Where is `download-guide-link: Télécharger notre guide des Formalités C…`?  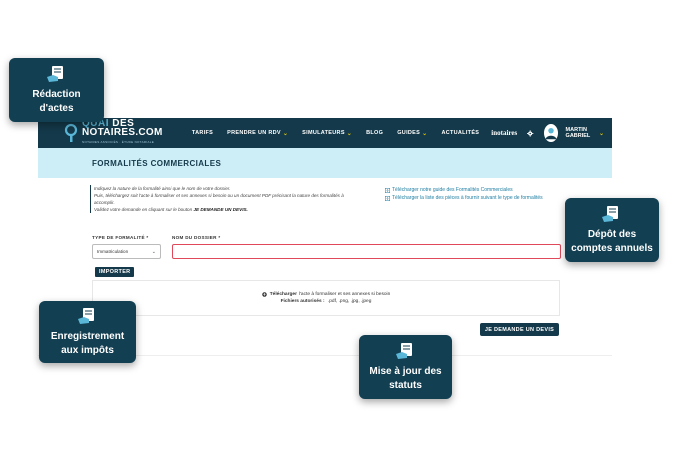
download-guide-link: Télécharger notre guide des Formalités C… is located at coordinates (464, 190).